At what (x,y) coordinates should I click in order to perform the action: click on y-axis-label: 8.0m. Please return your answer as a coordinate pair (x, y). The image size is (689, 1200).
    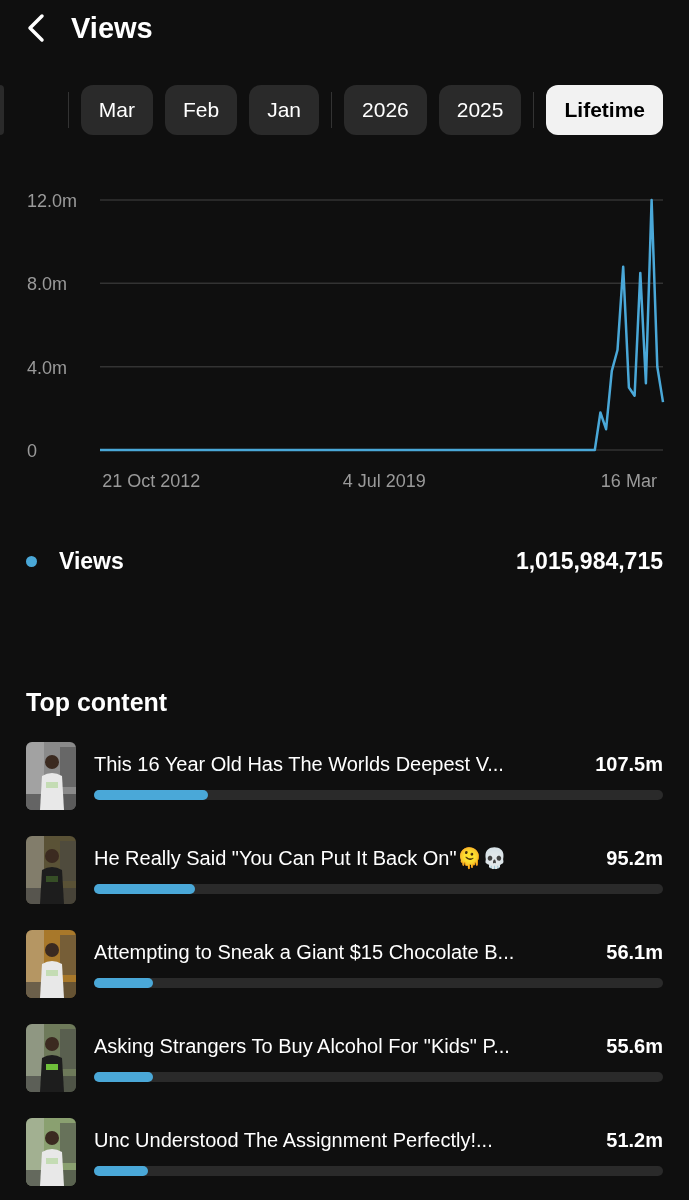
    Looking at the image, I should click on (47, 284).